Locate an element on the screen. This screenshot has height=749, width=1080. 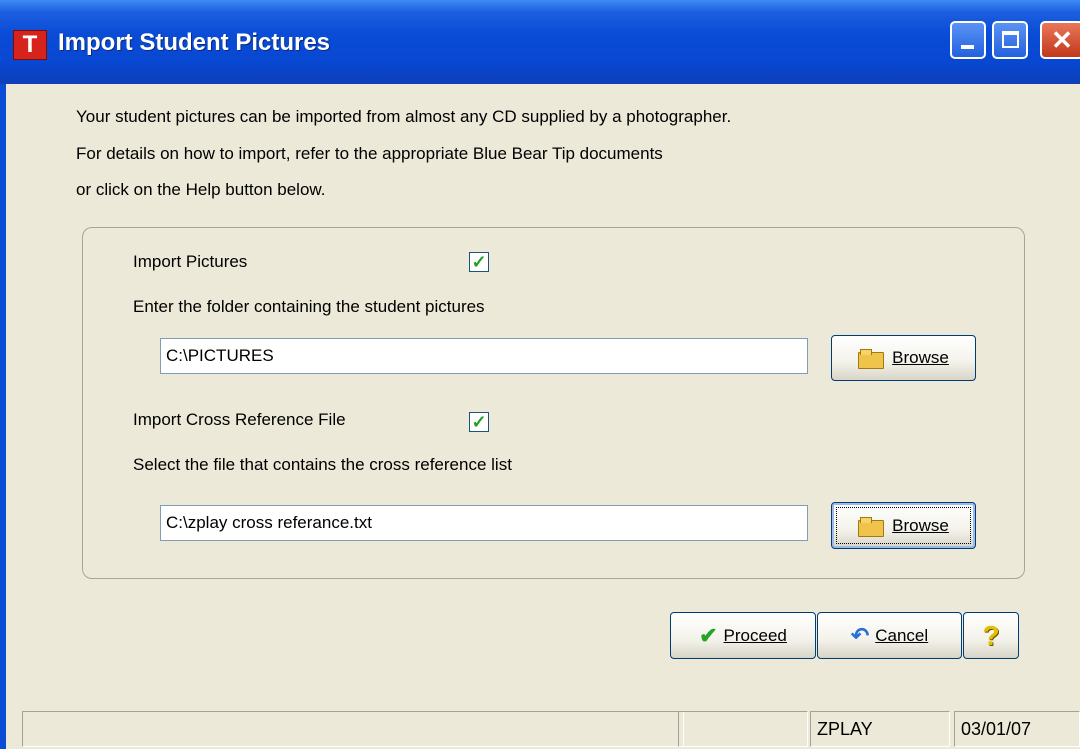
status-pane-user: ZPLAY is located at coordinates (880, 729).